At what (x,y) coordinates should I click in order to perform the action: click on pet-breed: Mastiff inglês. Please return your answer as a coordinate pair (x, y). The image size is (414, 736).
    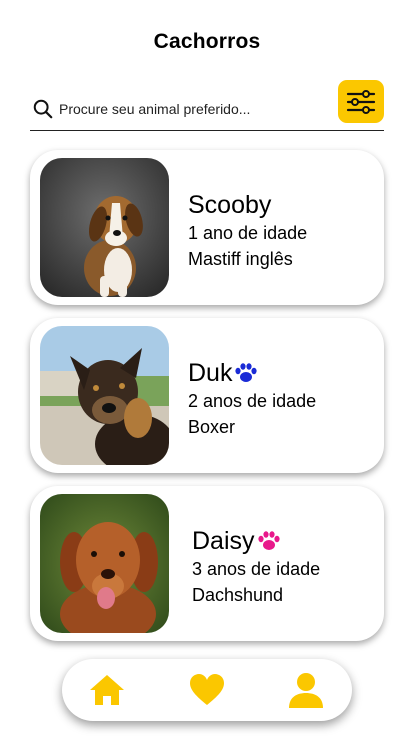
    Looking at the image, I should click on (240, 259).